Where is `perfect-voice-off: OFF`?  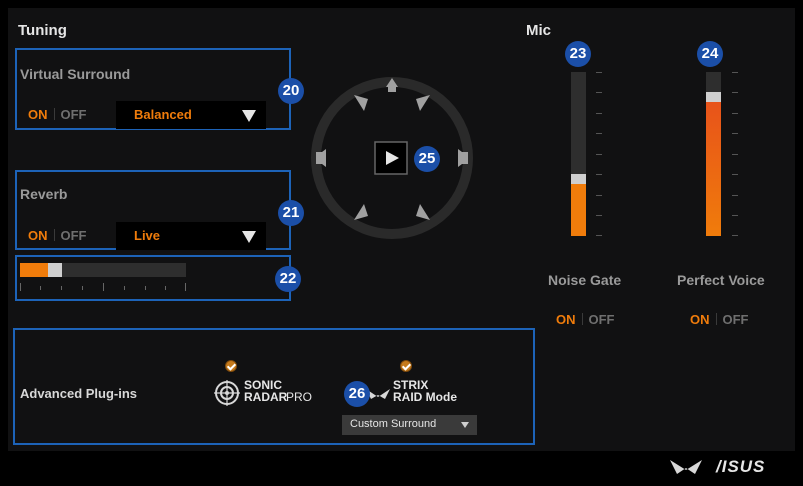
perfect-voice-off: OFF is located at coordinates (736, 319).